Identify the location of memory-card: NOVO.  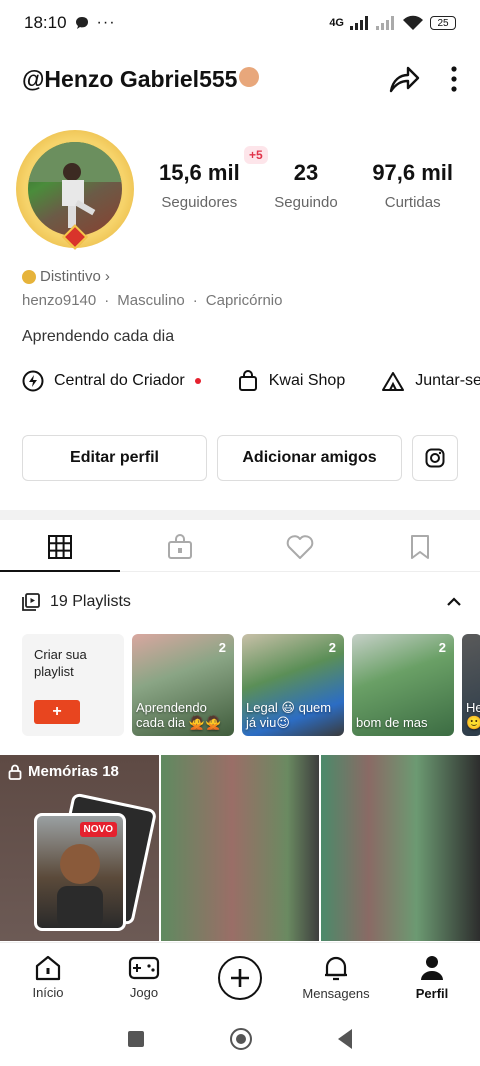
(80, 872).